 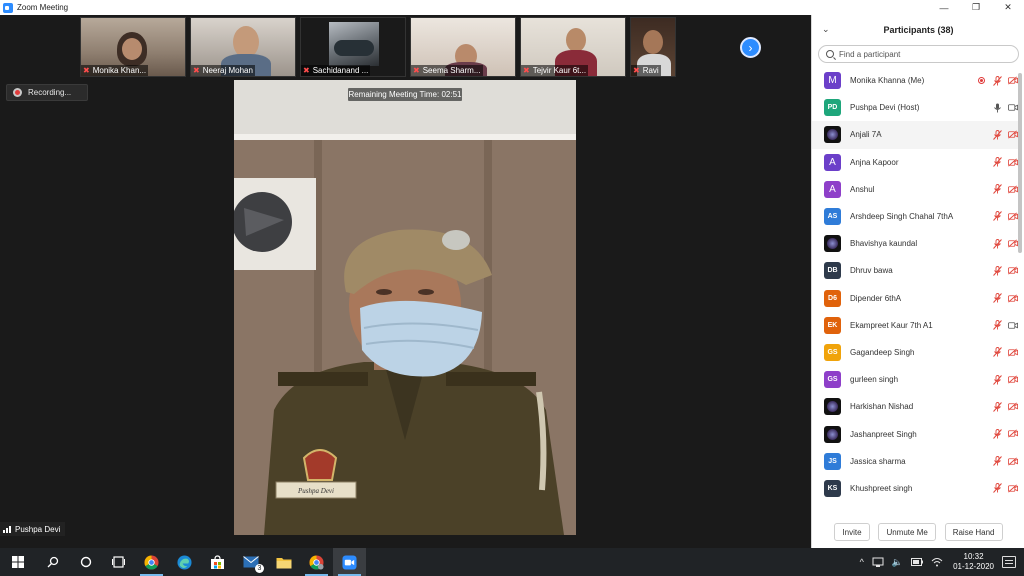 I want to click on wifi-icon, so click(x=937, y=562).